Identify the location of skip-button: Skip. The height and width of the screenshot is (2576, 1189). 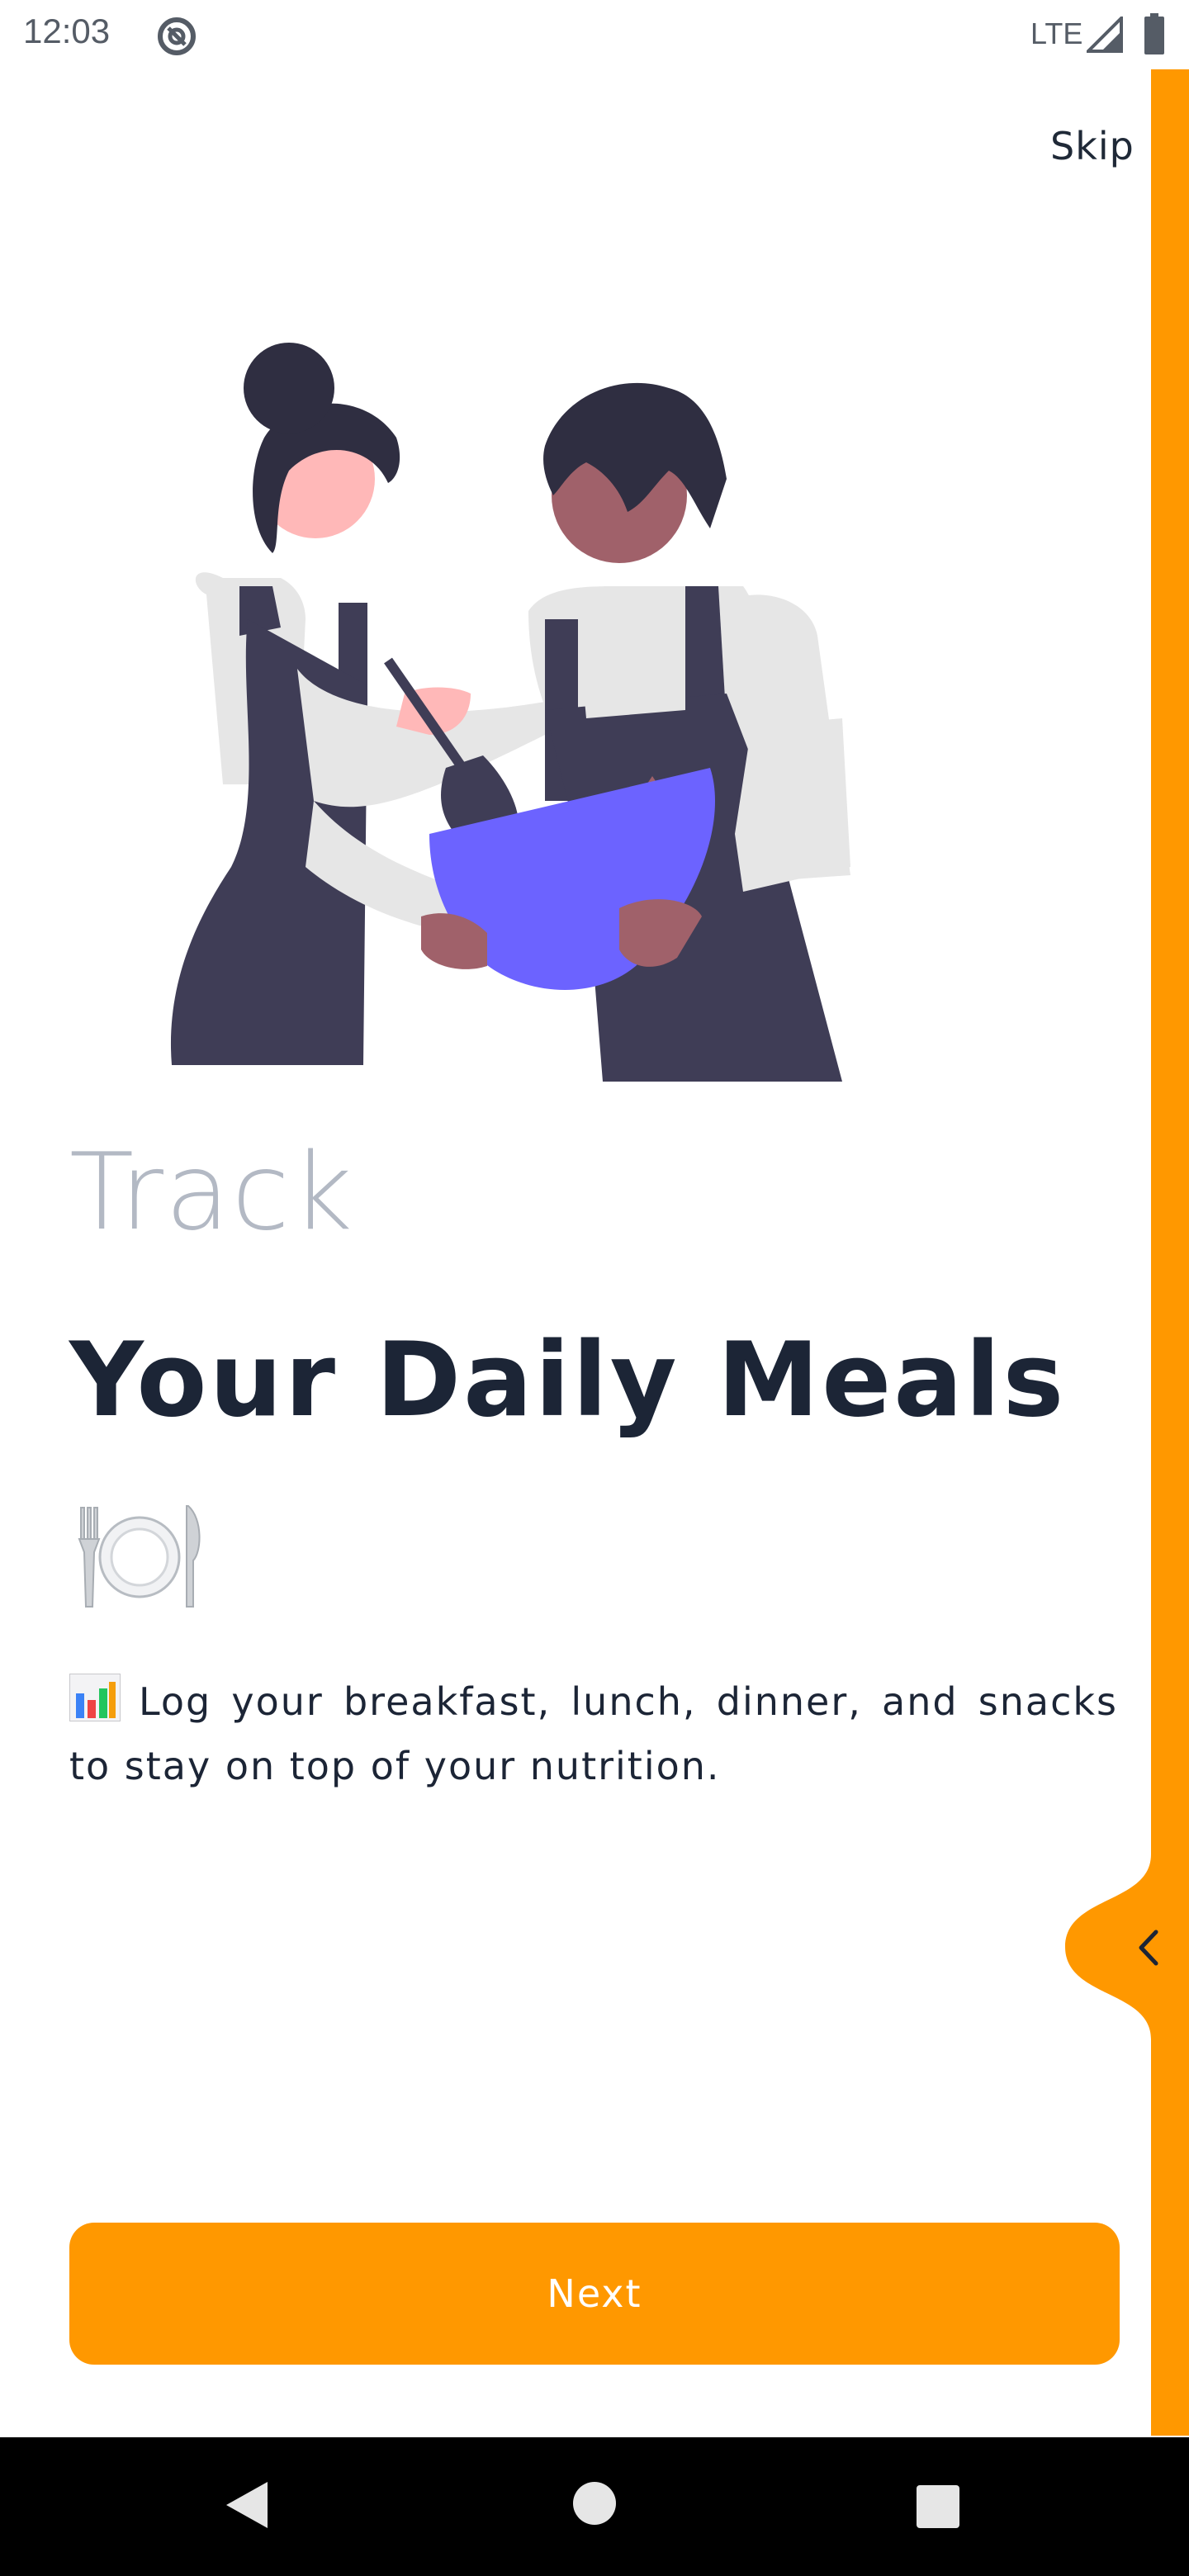
(1092, 146).